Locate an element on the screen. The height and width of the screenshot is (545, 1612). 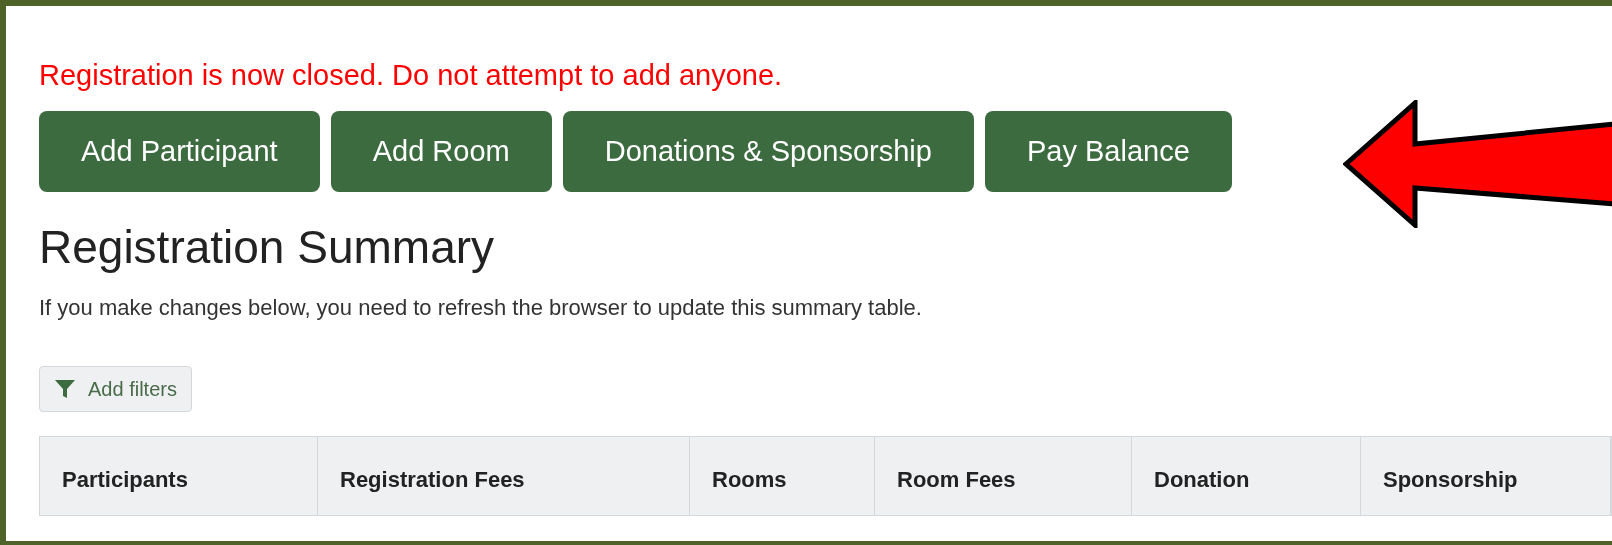
column-header: Participants is located at coordinates (179, 476).